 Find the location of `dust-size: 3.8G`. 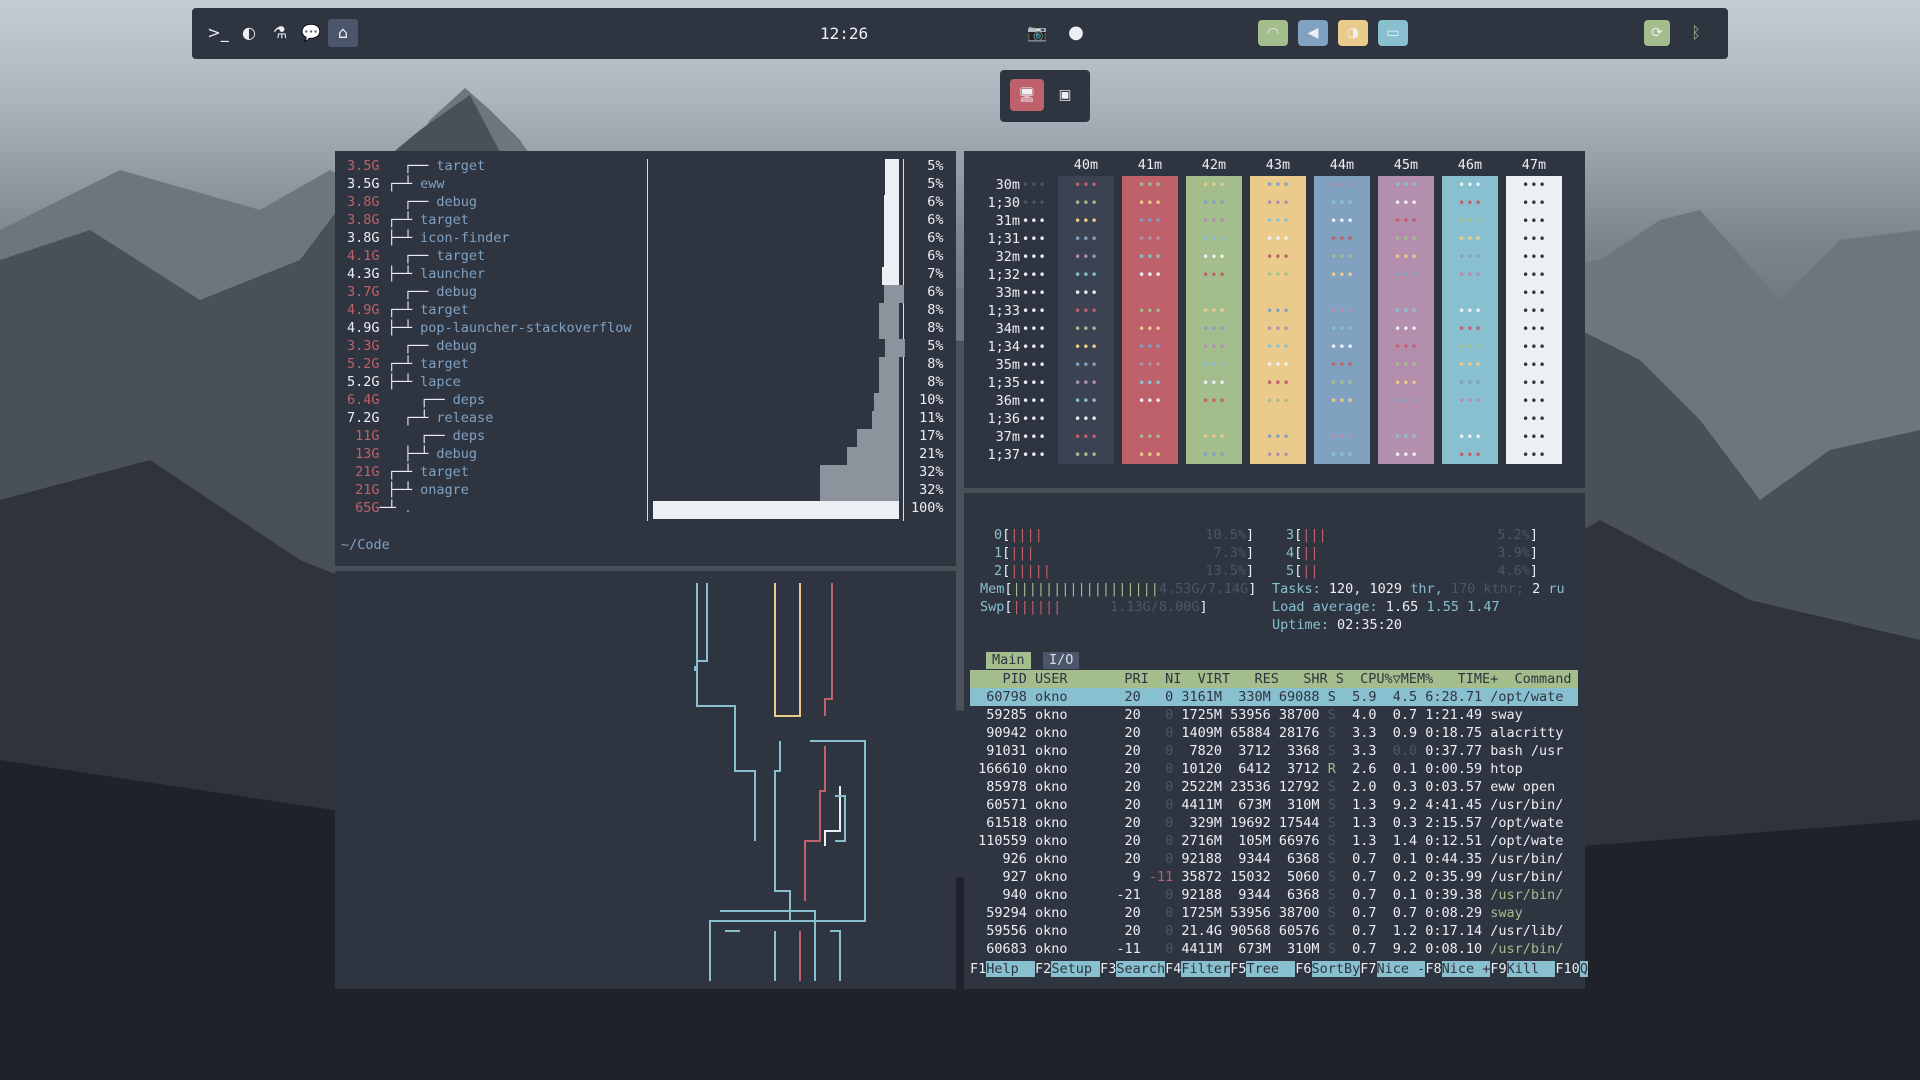

dust-size: 3.8G is located at coordinates (363, 220).